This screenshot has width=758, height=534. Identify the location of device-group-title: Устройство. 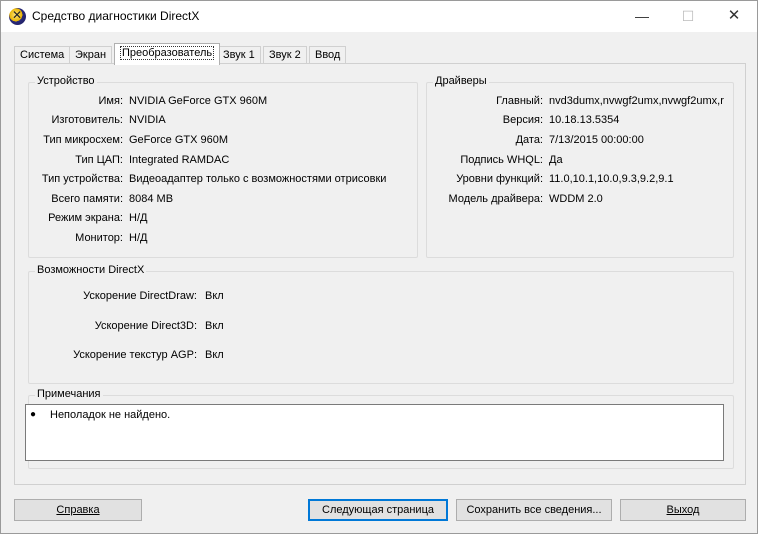
(66, 81).